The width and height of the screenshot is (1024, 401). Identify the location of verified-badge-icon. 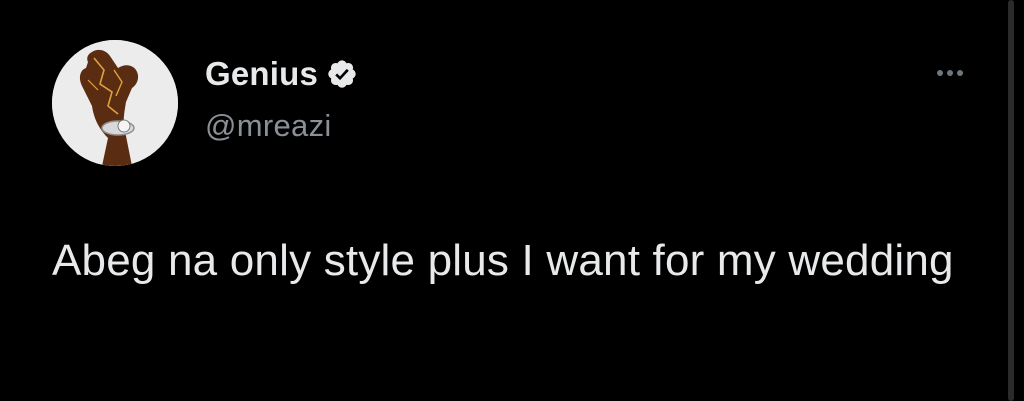
(342, 74).